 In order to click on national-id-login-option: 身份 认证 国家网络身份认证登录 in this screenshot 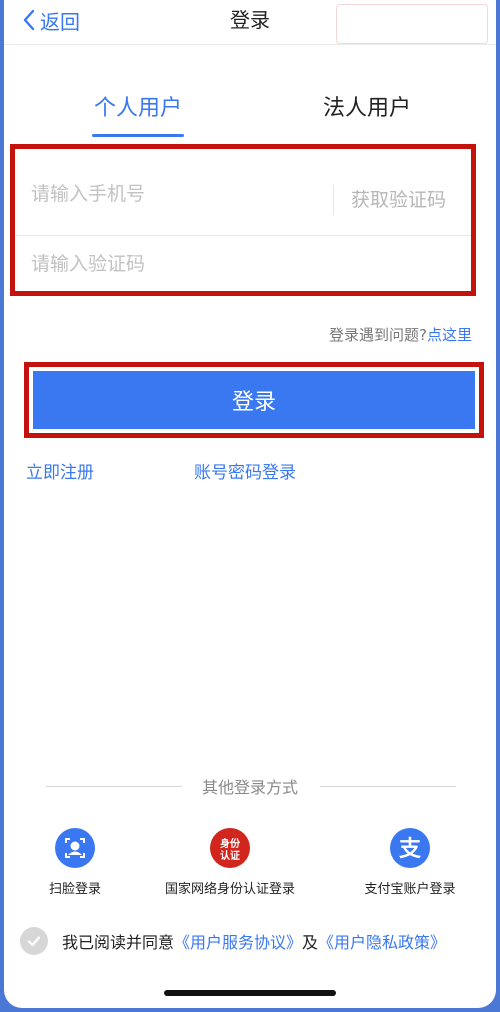, I will do `click(230, 862)`.